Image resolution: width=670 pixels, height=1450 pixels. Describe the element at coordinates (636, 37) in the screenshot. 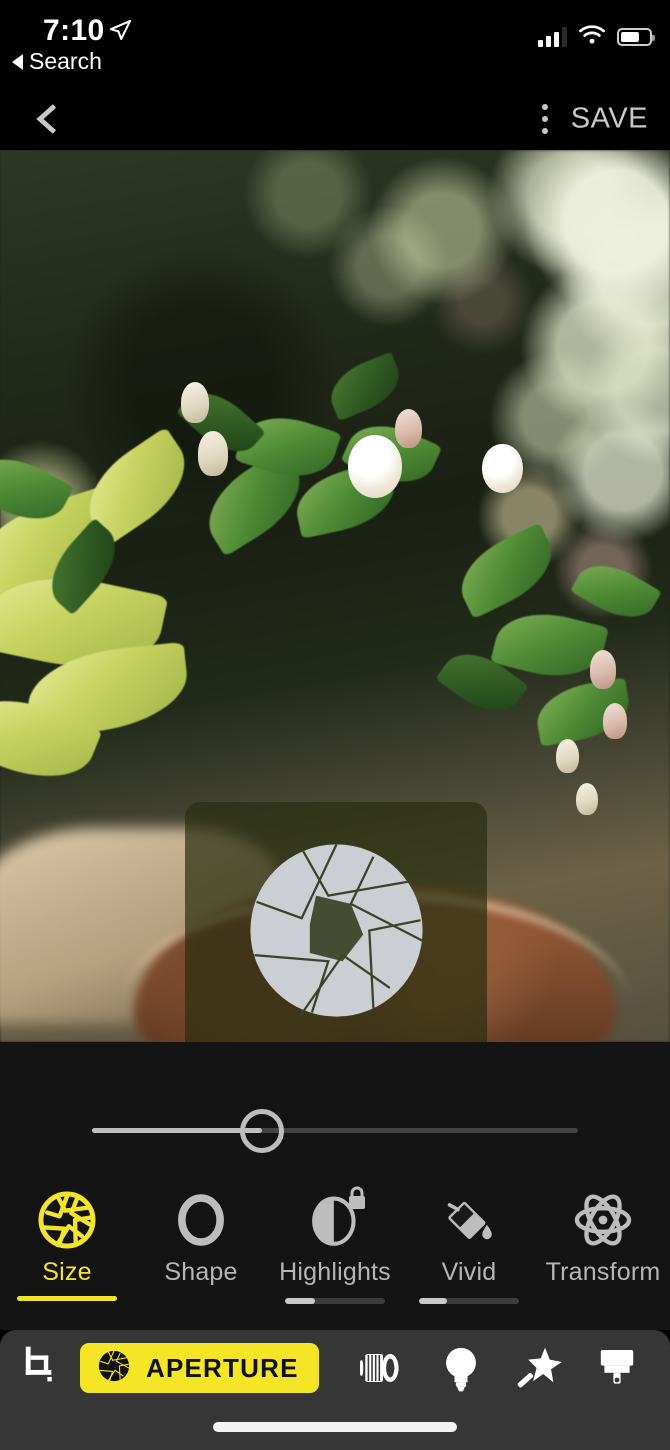

I see `battery-icon` at that location.